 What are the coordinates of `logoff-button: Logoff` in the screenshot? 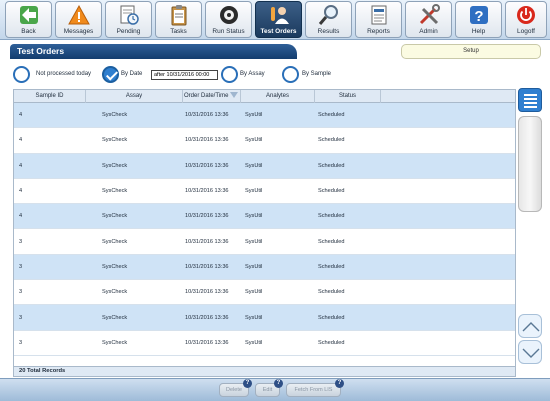 It's located at (526, 19).